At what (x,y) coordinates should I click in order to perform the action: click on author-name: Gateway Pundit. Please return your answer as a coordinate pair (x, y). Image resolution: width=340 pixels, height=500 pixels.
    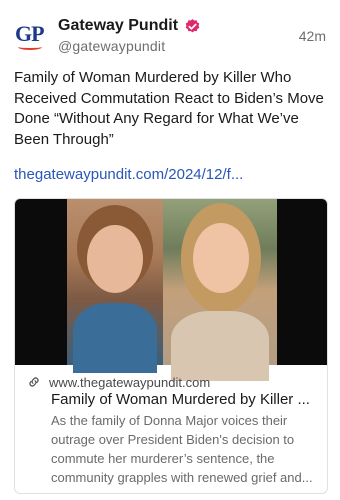
    Looking at the image, I should click on (118, 26).